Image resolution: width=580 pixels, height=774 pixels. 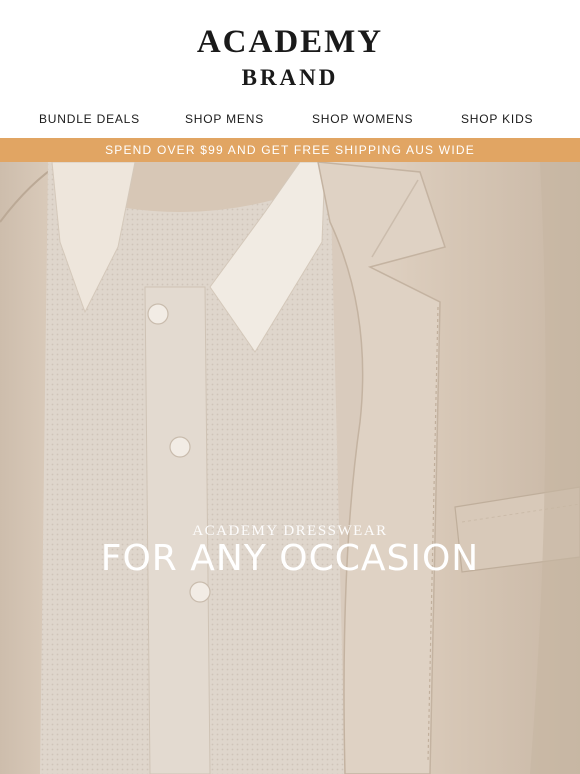 What do you see at coordinates (224, 119) in the screenshot?
I see `nav-shop-mens: SHOP MENS` at bounding box center [224, 119].